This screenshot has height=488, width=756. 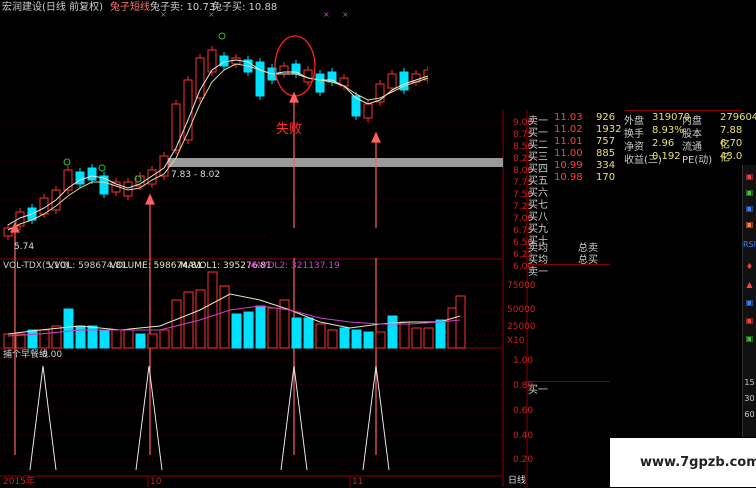 What do you see at coordinates (749, 382) in the screenshot?
I see `toolbar-15: 15` at bounding box center [749, 382].